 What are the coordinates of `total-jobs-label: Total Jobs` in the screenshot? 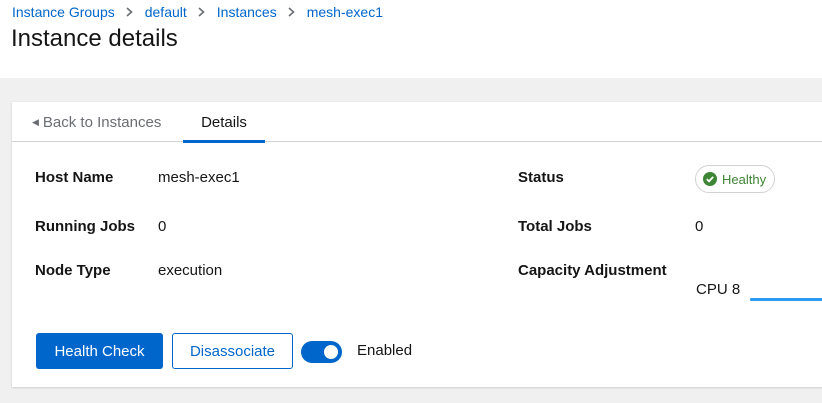 It's located at (555, 226).